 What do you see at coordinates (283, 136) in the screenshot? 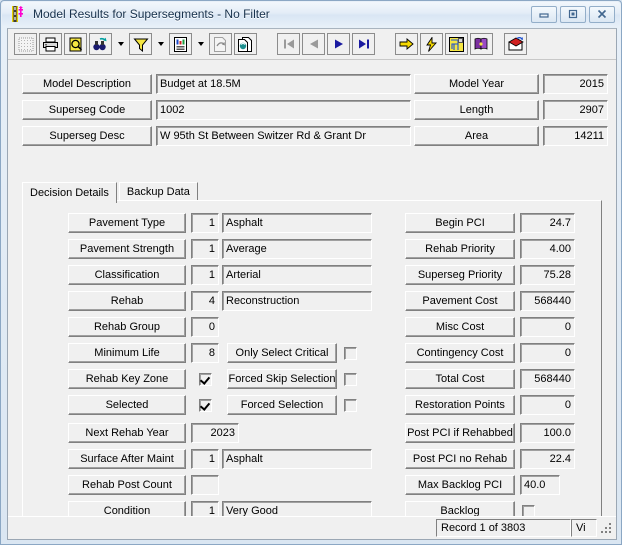
I see `superseg-desc-field: W 95th St Between Switzer Rd & Grant Dr` at bounding box center [283, 136].